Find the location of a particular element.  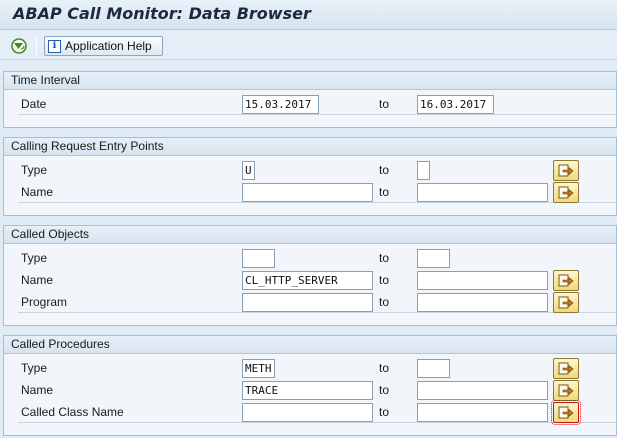

toolbar-separator is located at coordinates (36, 46).